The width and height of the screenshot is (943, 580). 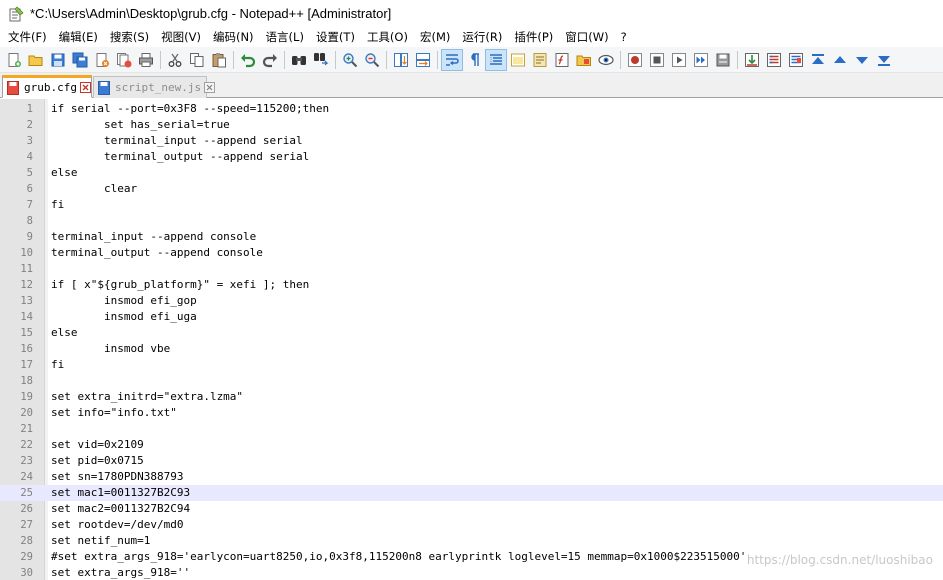 I want to click on play-macro-icon, so click(x=679, y=60).